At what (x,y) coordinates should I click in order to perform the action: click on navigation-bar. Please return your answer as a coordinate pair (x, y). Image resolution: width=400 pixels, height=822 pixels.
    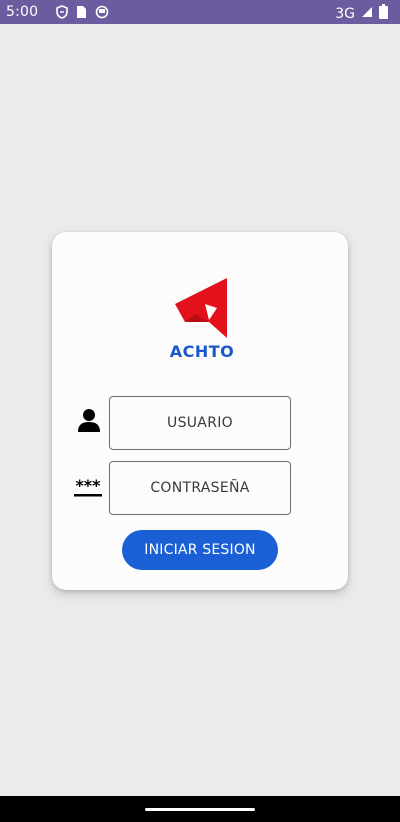
    Looking at the image, I should click on (200, 809).